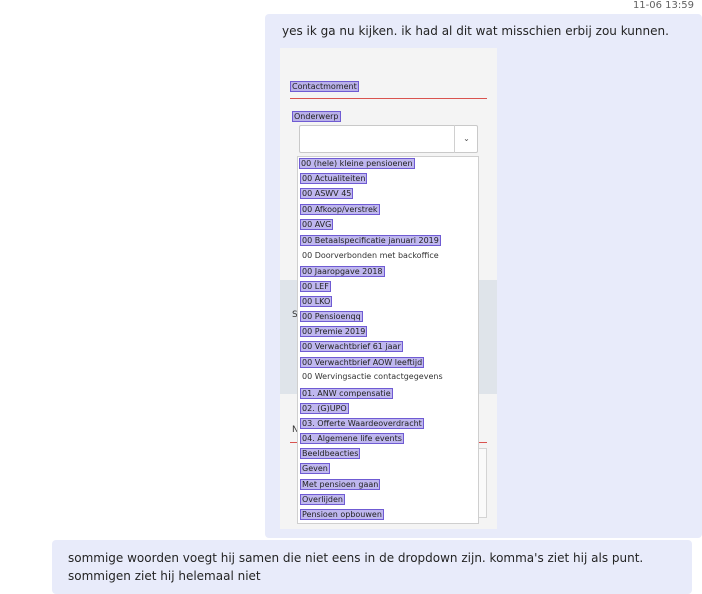 This screenshot has height=594, width=702. I want to click on heading-divider, so click(388, 98).